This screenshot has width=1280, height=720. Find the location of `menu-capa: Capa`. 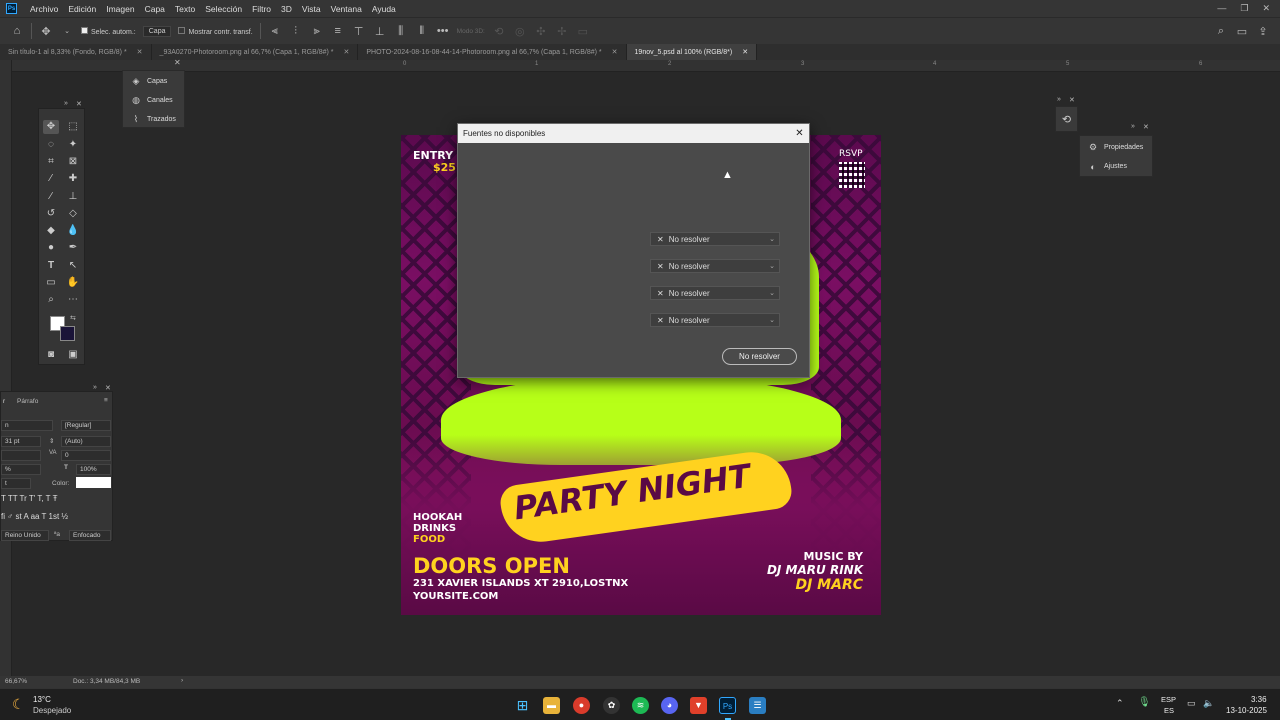

menu-capa: Capa is located at coordinates (155, 9).